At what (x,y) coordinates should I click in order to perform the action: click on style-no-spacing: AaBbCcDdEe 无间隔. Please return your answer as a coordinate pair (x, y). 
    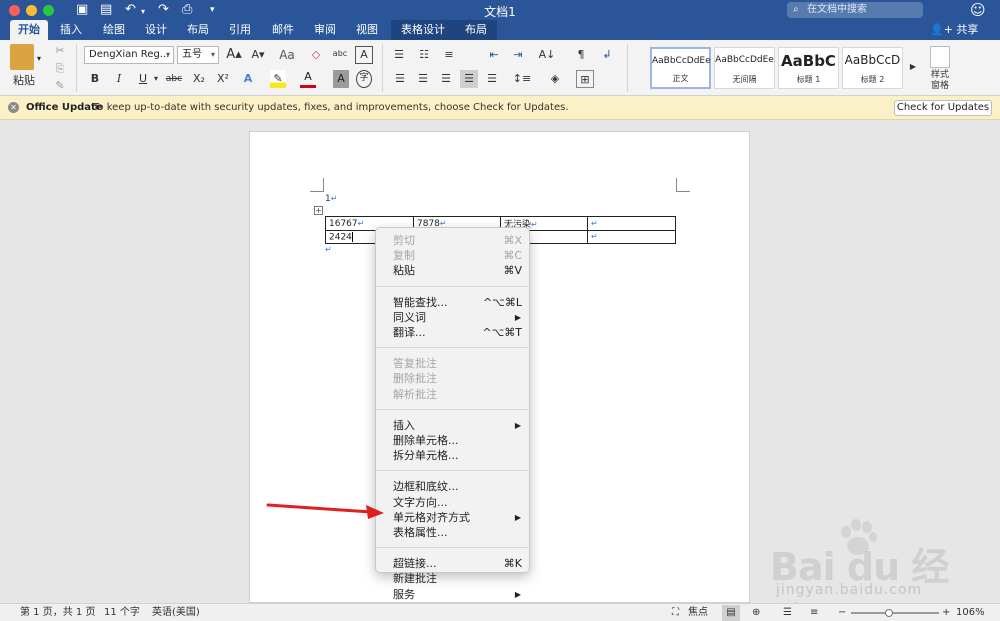
    Looking at the image, I should click on (744, 68).